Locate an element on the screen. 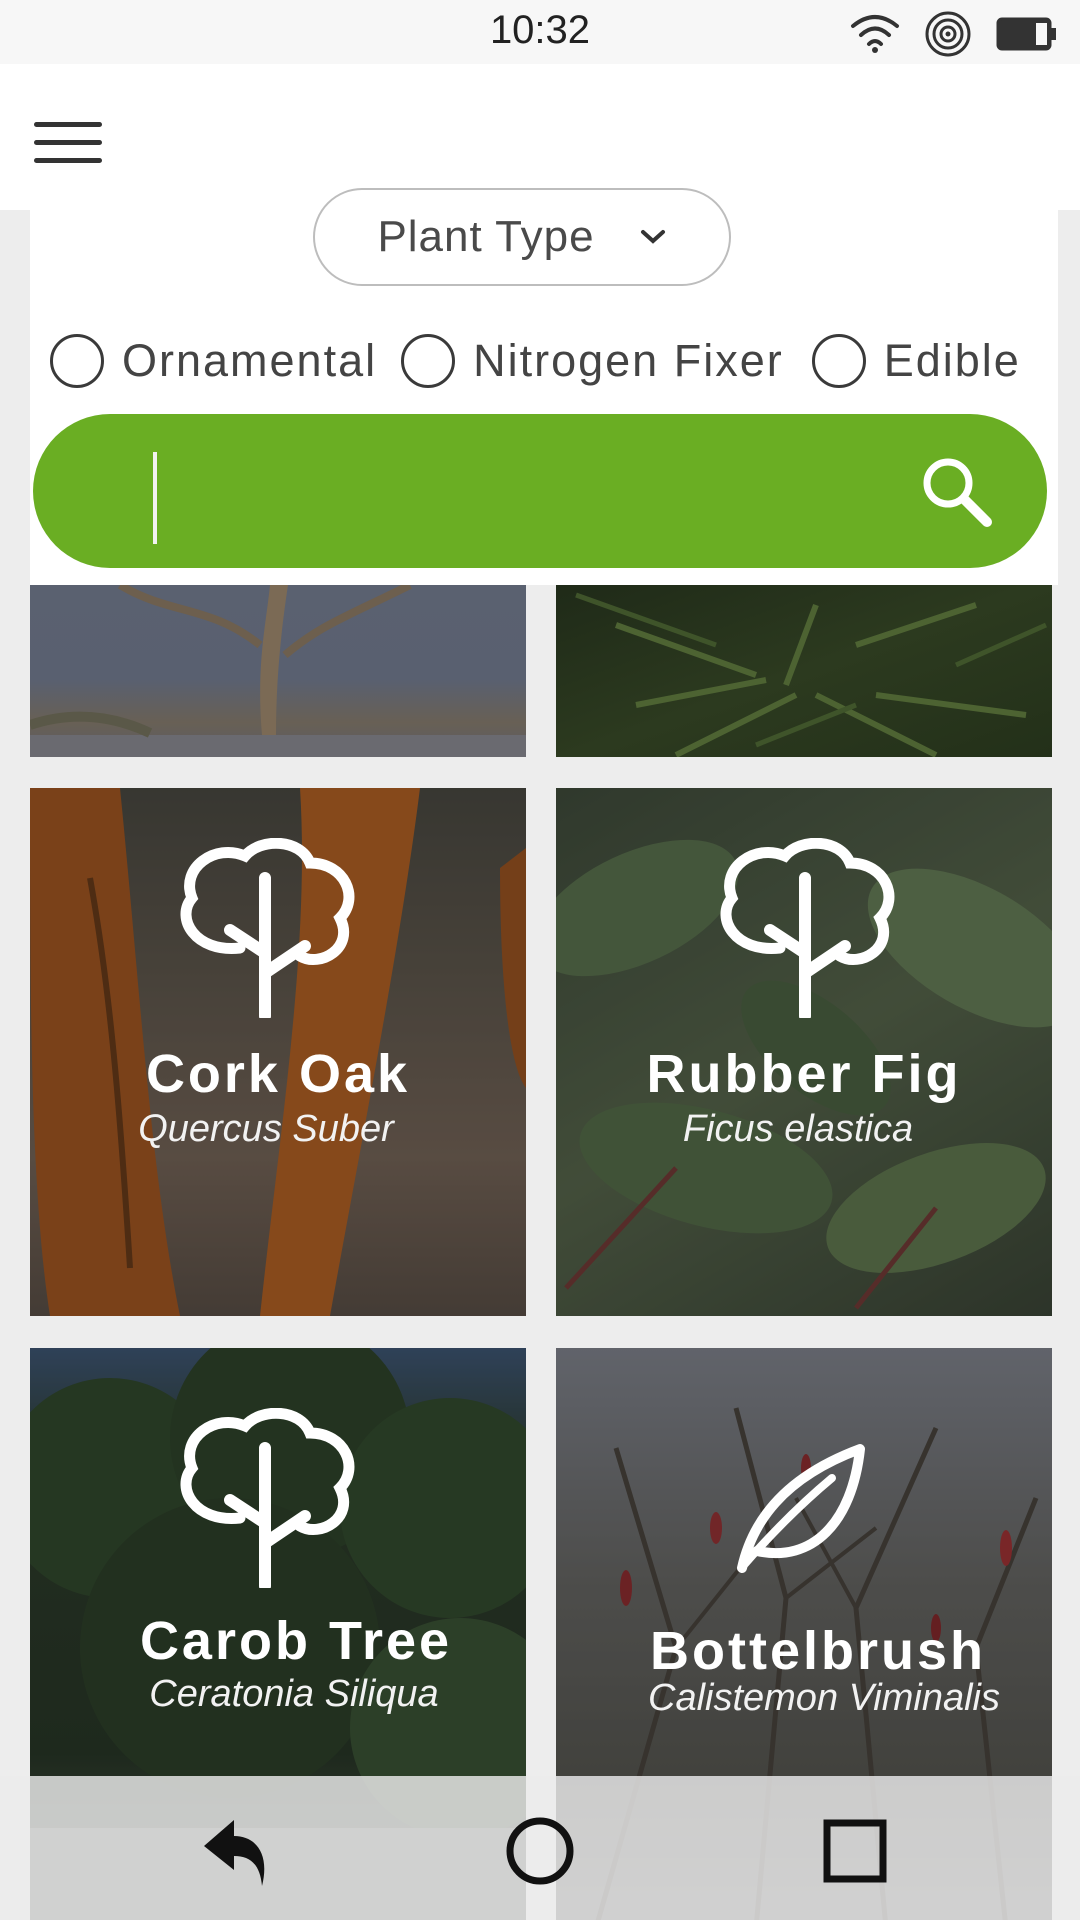 The height and width of the screenshot is (1920, 1080). plant-latin-name: Calistemon Viminalis is located at coordinates (824, 1698).